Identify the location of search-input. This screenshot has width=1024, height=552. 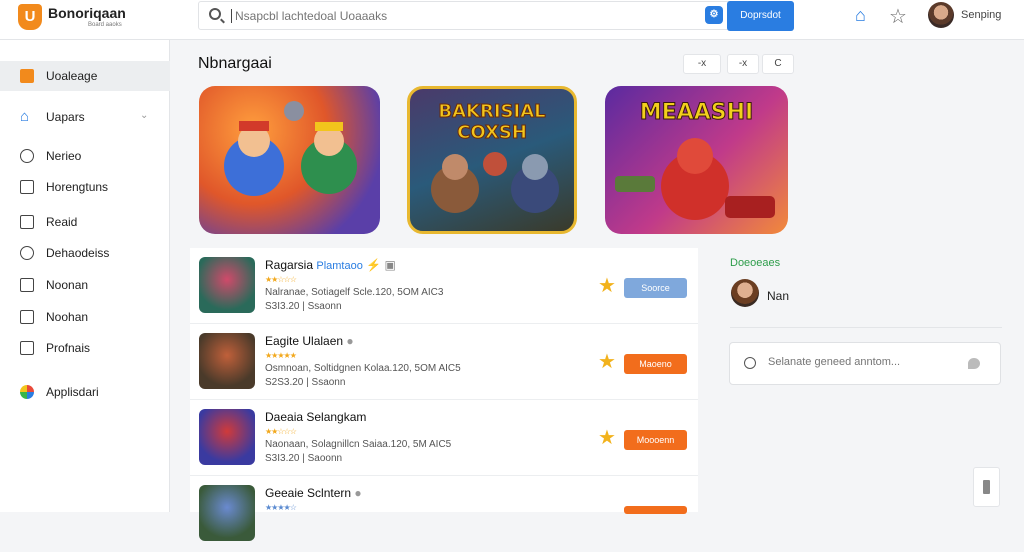
(445, 16).